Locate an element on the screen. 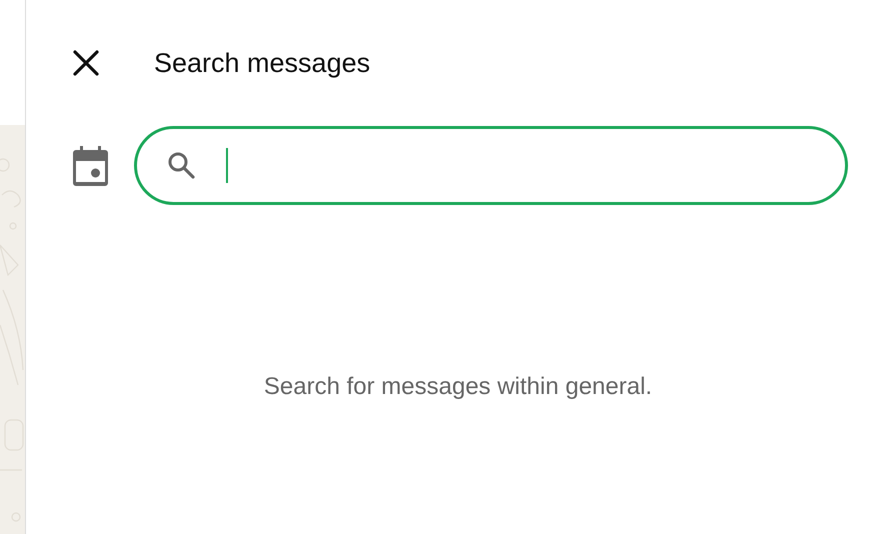  calendar-button is located at coordinates (90, 166).